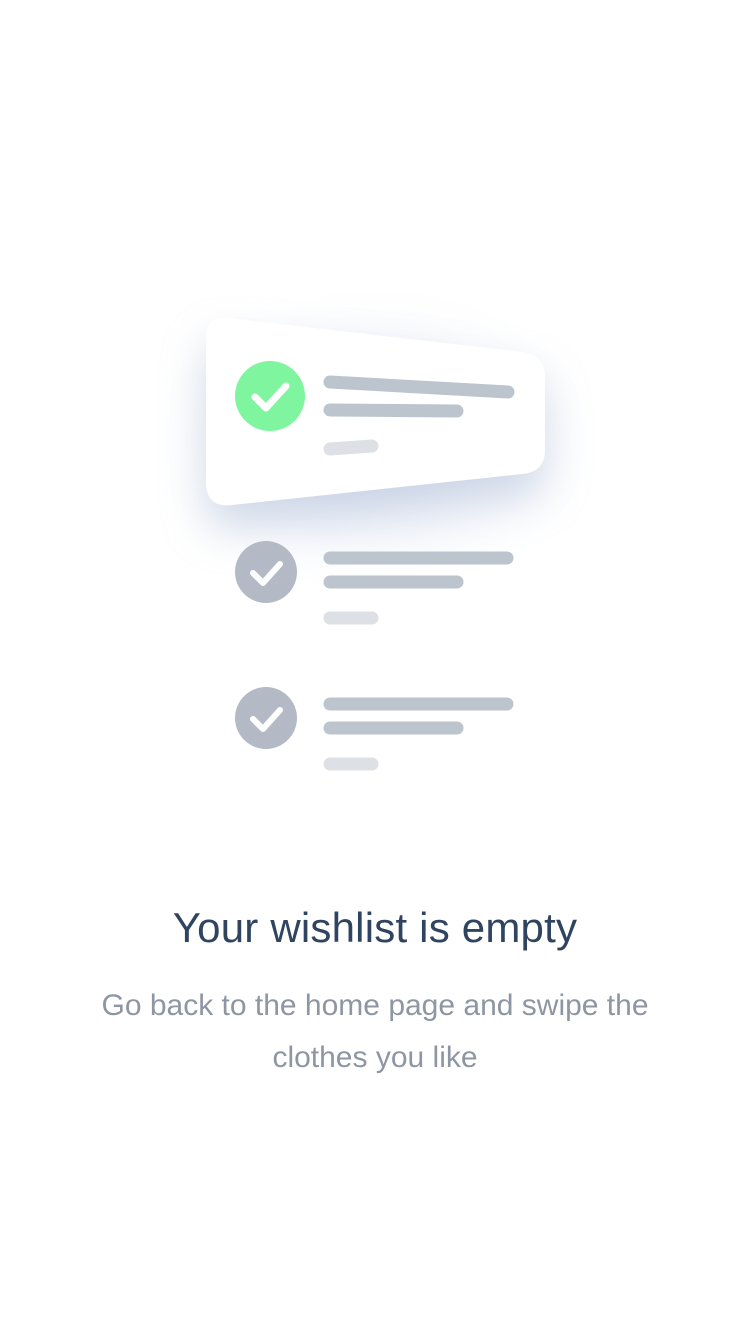 This screenshot has height=1334, width=750. I want to click on check-circle-highlighted, so click(270, 396).